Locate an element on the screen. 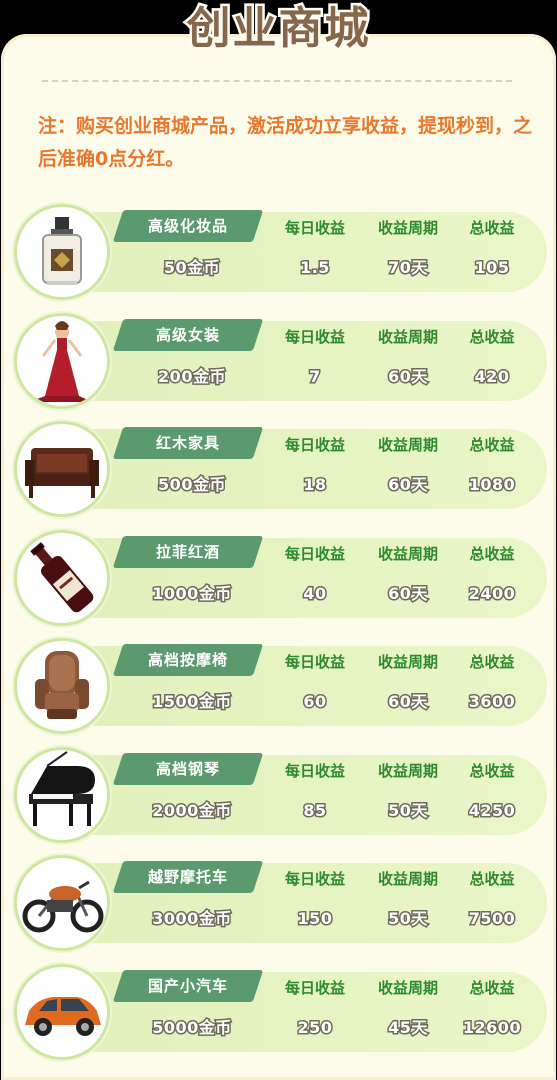 This screenshot has height=1080, width=557. product-row: 高档钢琴 每日收益 收益周期 总收益 2000金币 85 50天 4250 is located at coordinates (278, 795).